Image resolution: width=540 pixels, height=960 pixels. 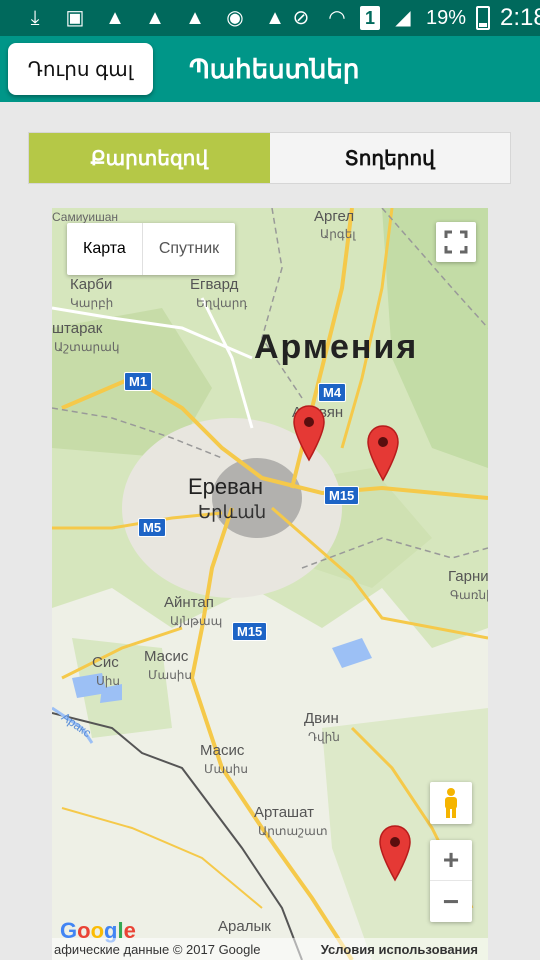 I want to click on terms-link: Условия использования, so click(x=404, y=949).